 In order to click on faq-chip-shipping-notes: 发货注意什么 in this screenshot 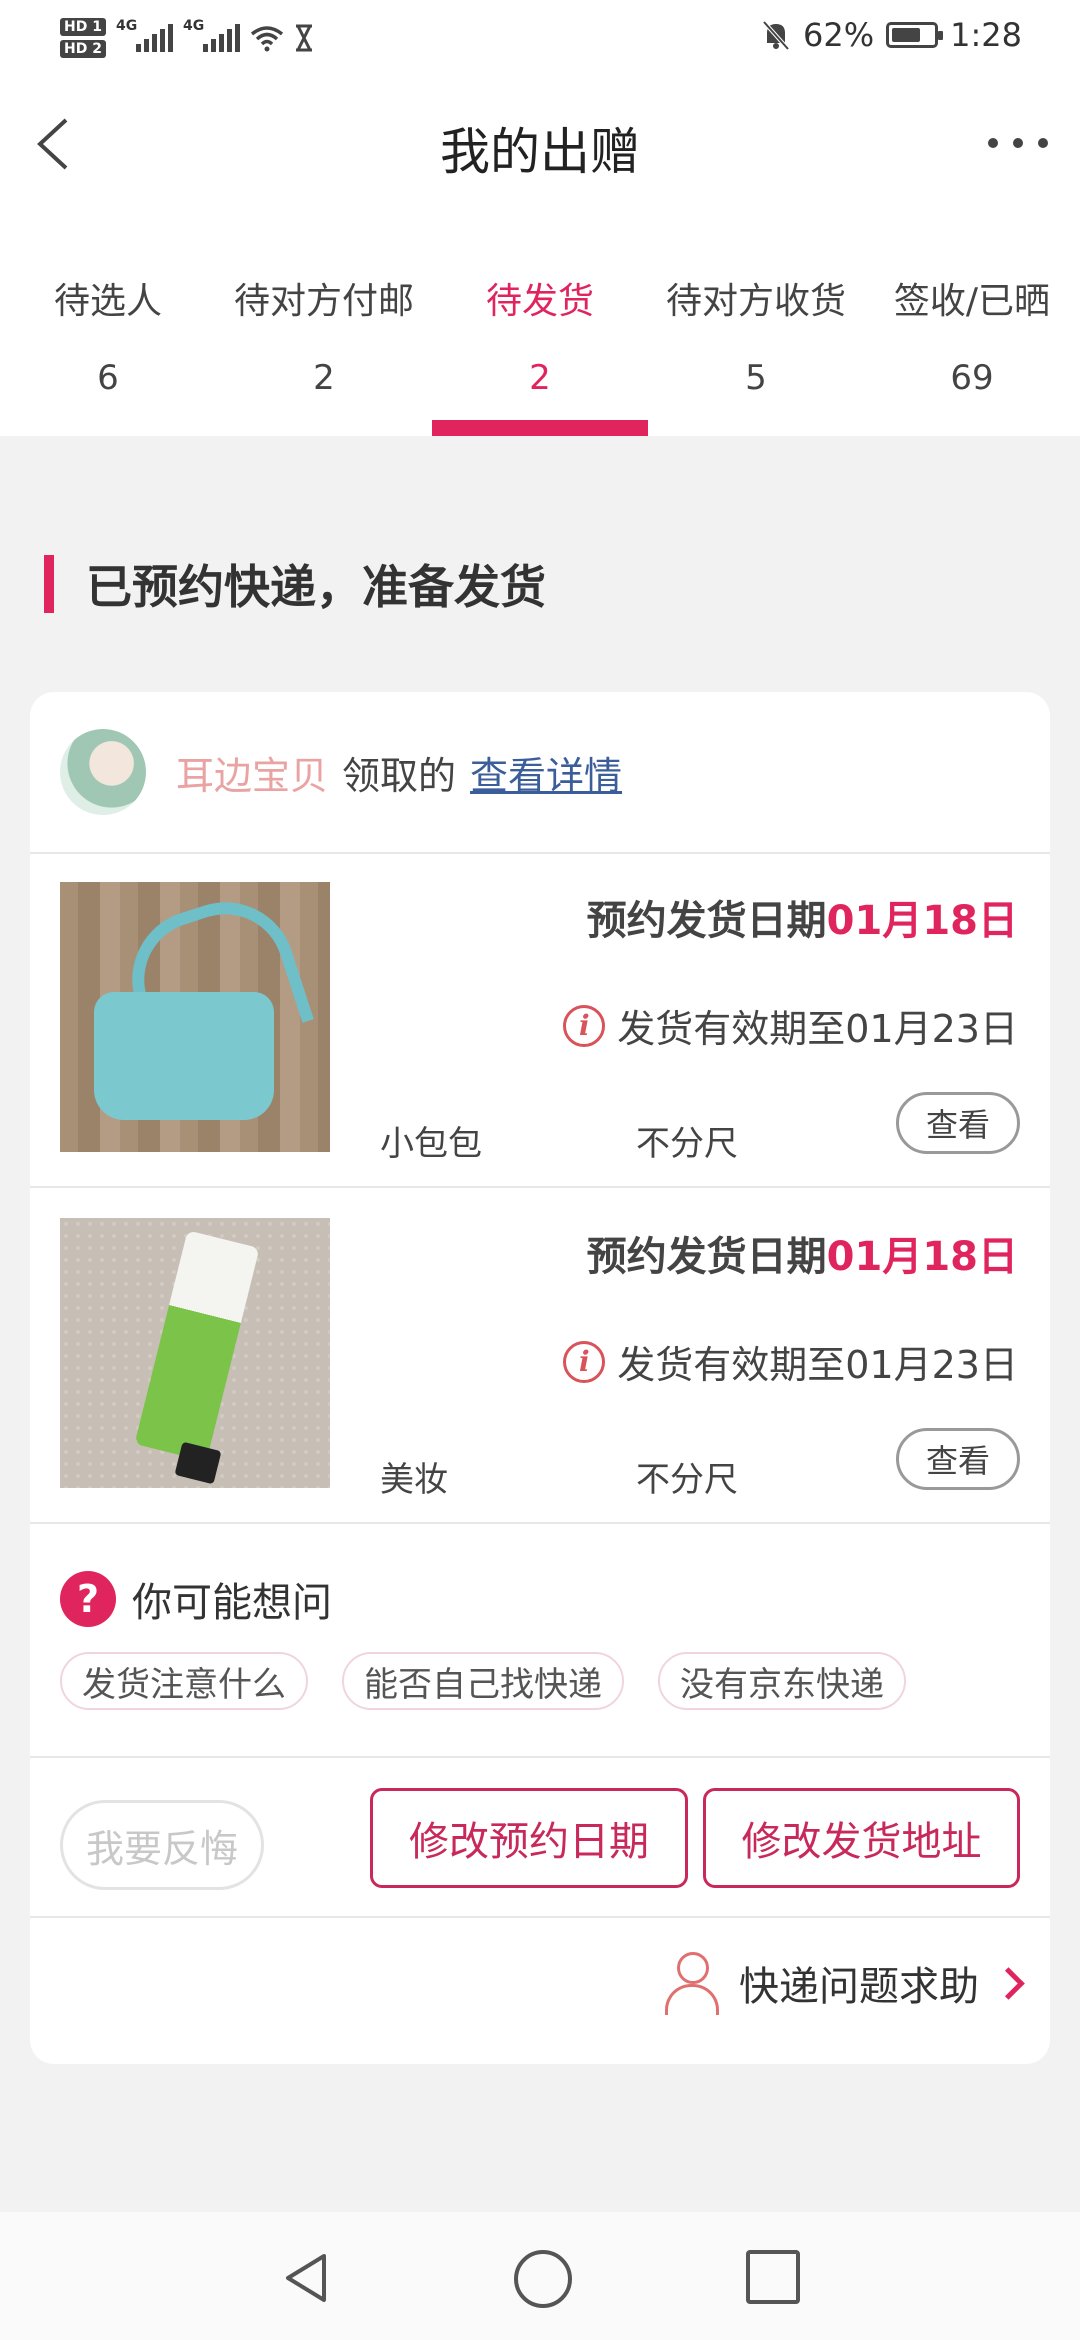, I will do `click(184, 1681)`.